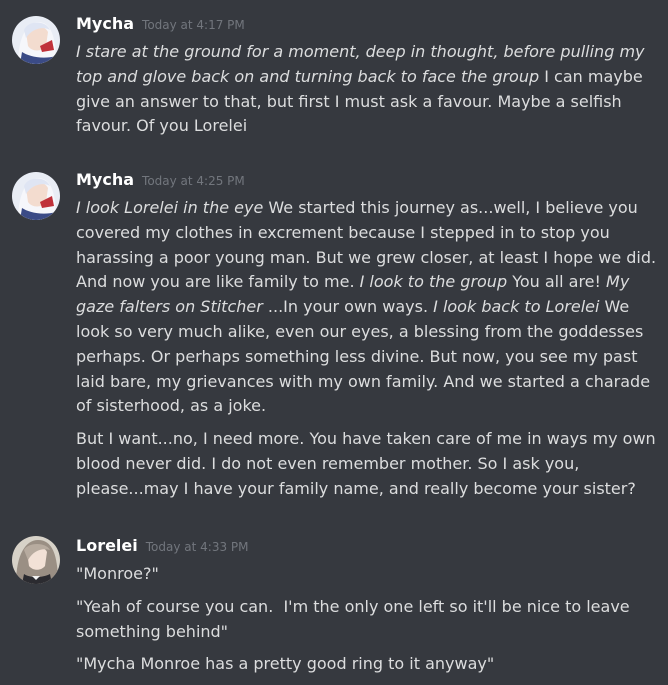 The height and width of the screenshot is (685, 668). Describe the element at coordinates (368, 574) in the screenshot. I see `message-paragraph: "Monroe?"` at that location.